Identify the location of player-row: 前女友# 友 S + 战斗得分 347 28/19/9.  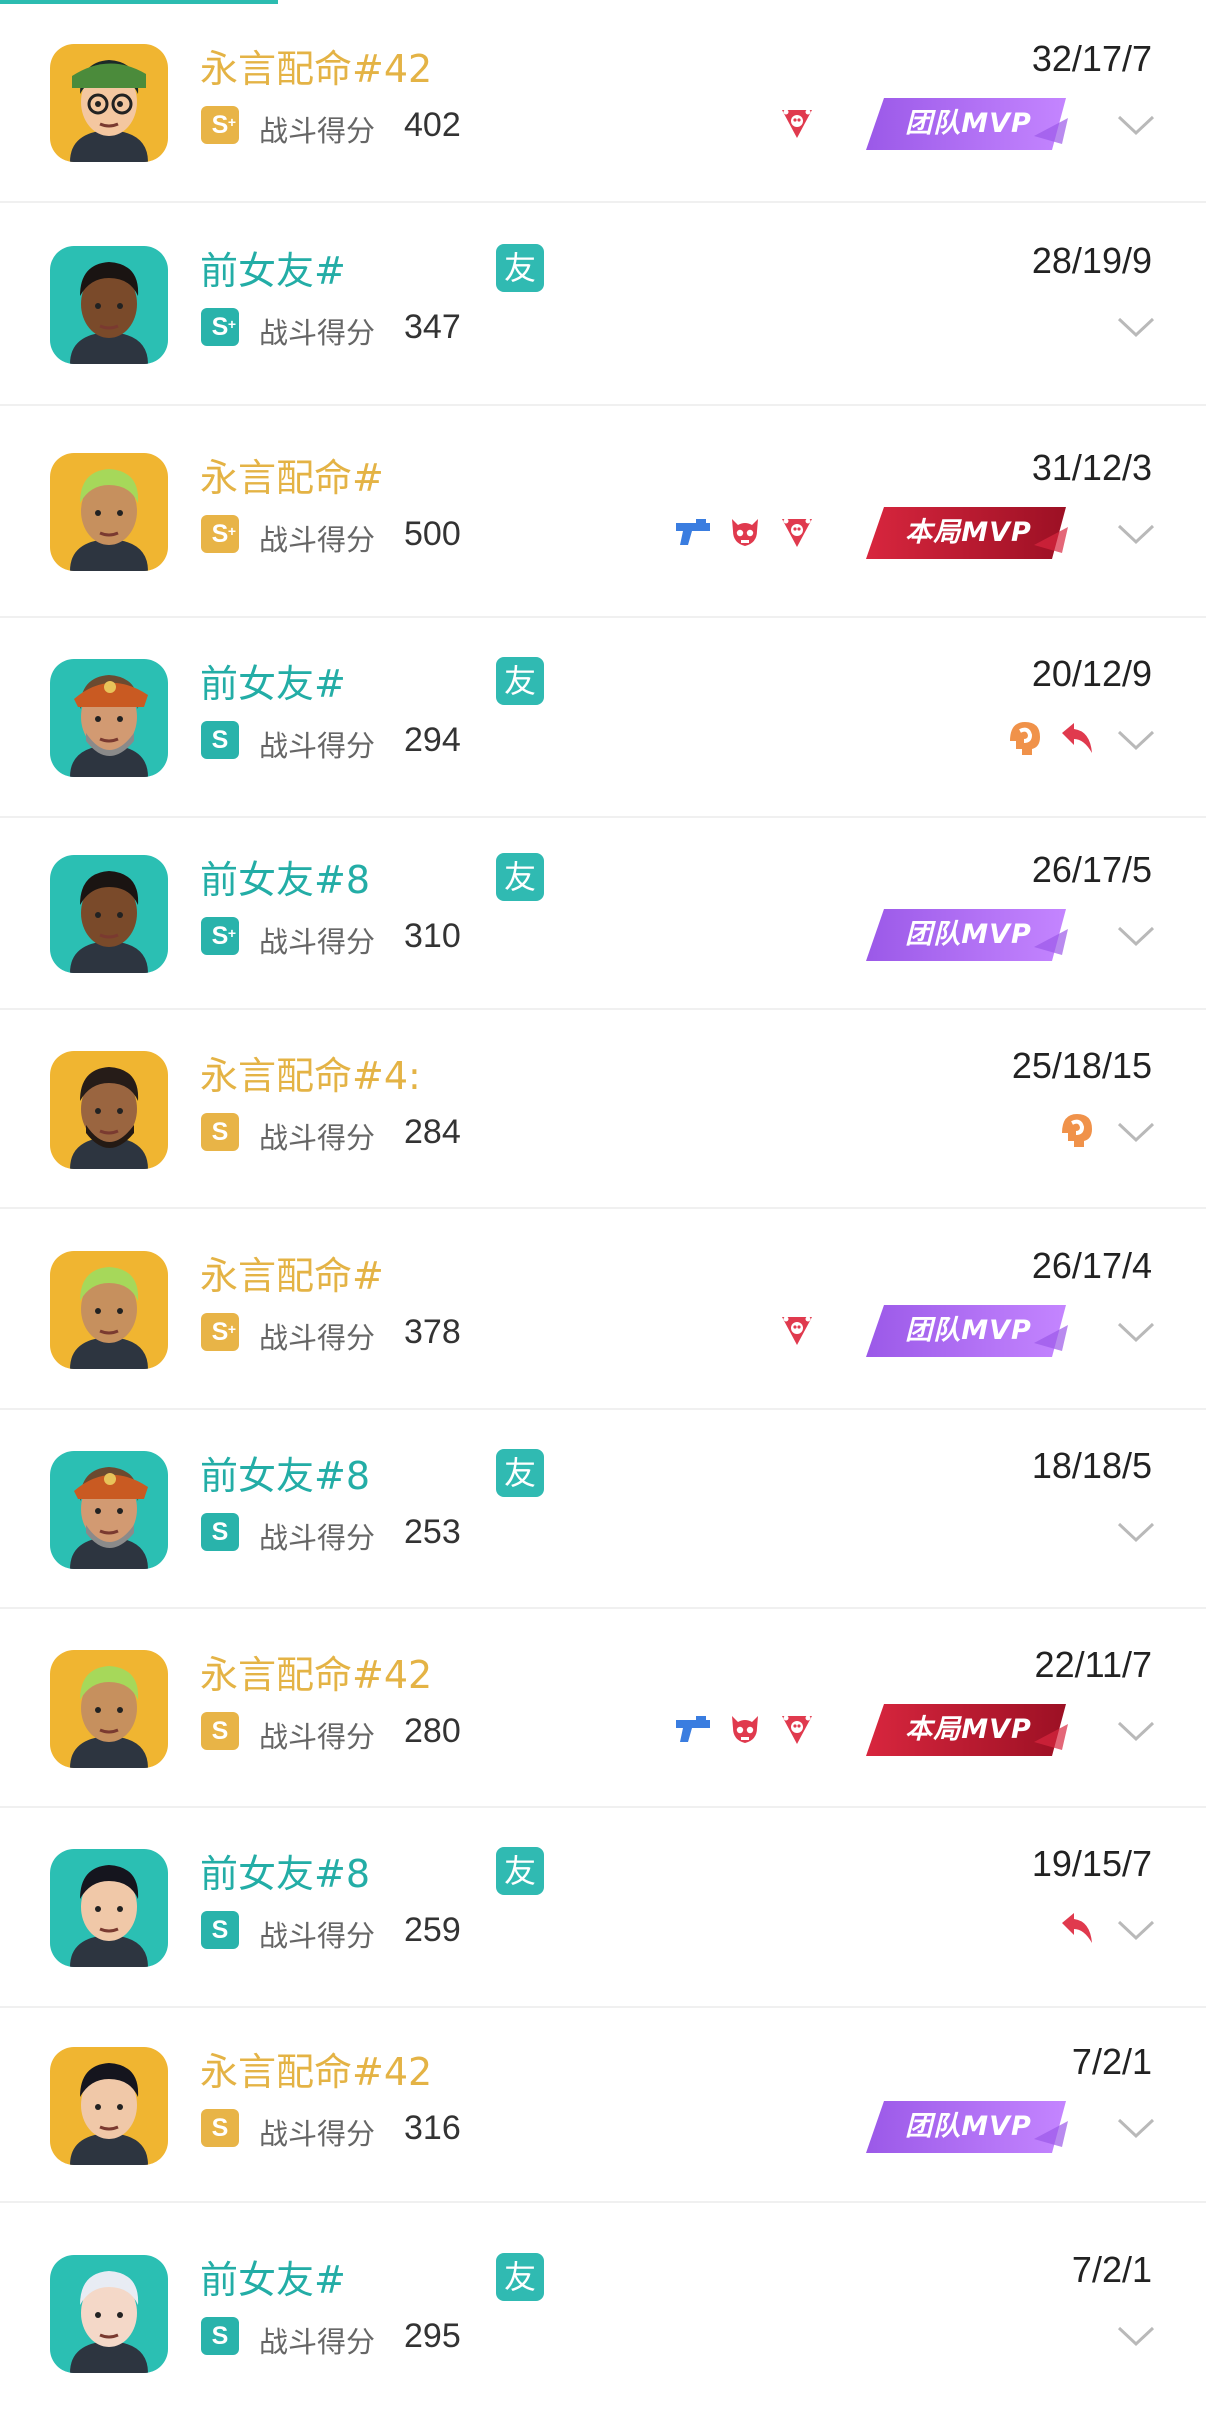
(603, 304).